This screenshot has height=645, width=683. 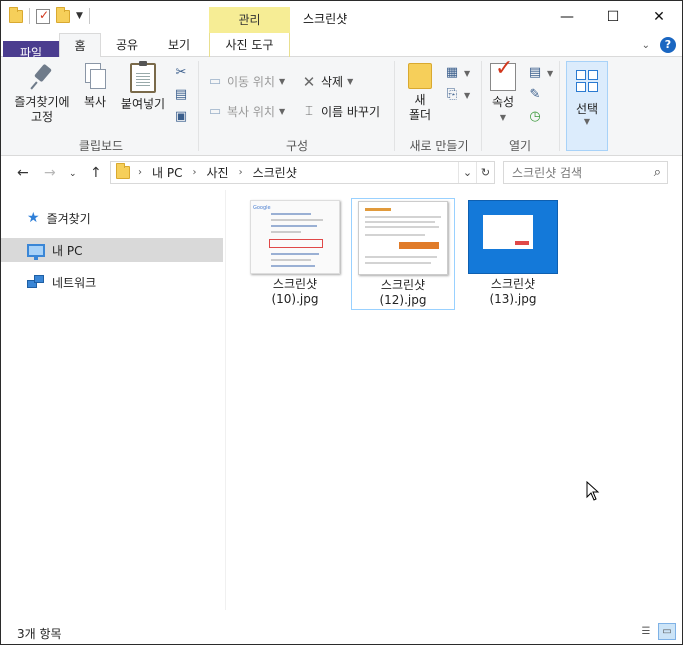 What do you see at coordinates (42, 117) in the screenshot?
I see `pin-label-line2: 고정` at bounding box center [42, 117].